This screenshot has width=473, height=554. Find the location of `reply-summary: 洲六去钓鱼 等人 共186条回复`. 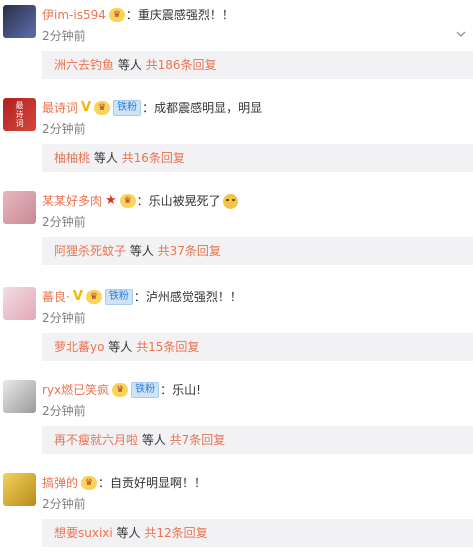

reply-summary: 洲六去钓鱼 等人 共186条回复 is located at coordinates (257, 65).